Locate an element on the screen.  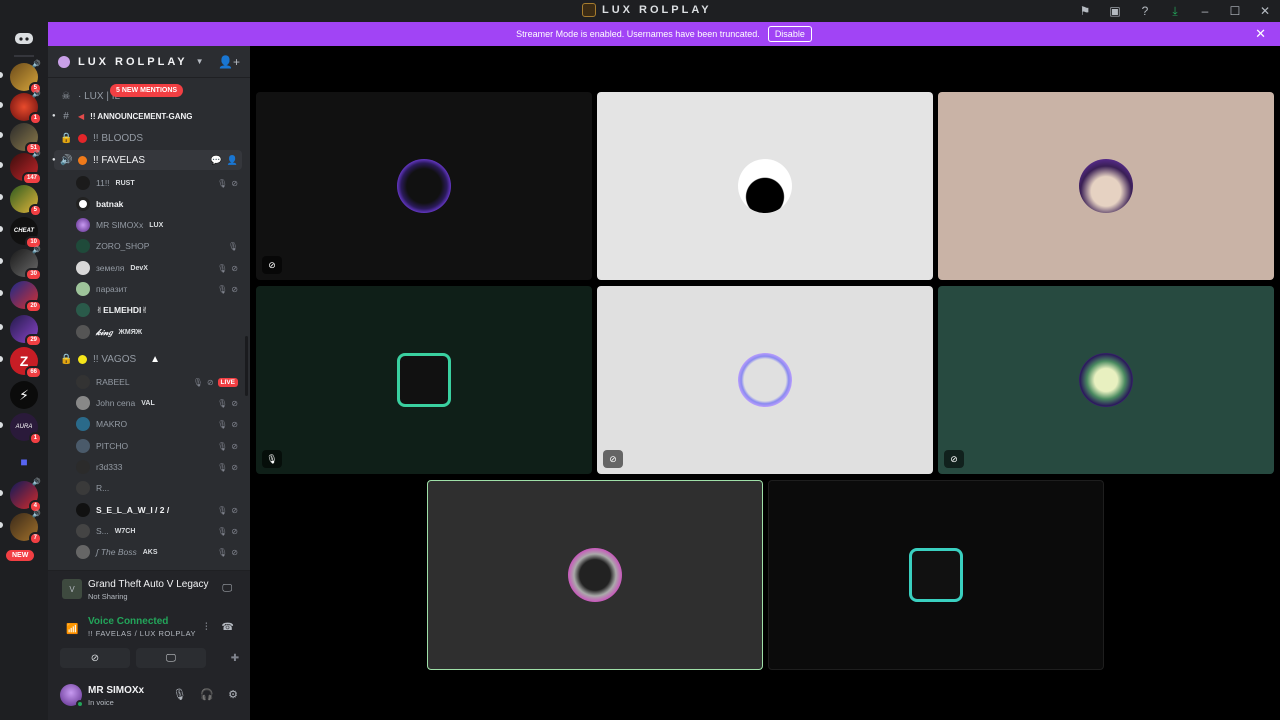
speaker-icon: 🔊 is located at coordinates (36, 154).